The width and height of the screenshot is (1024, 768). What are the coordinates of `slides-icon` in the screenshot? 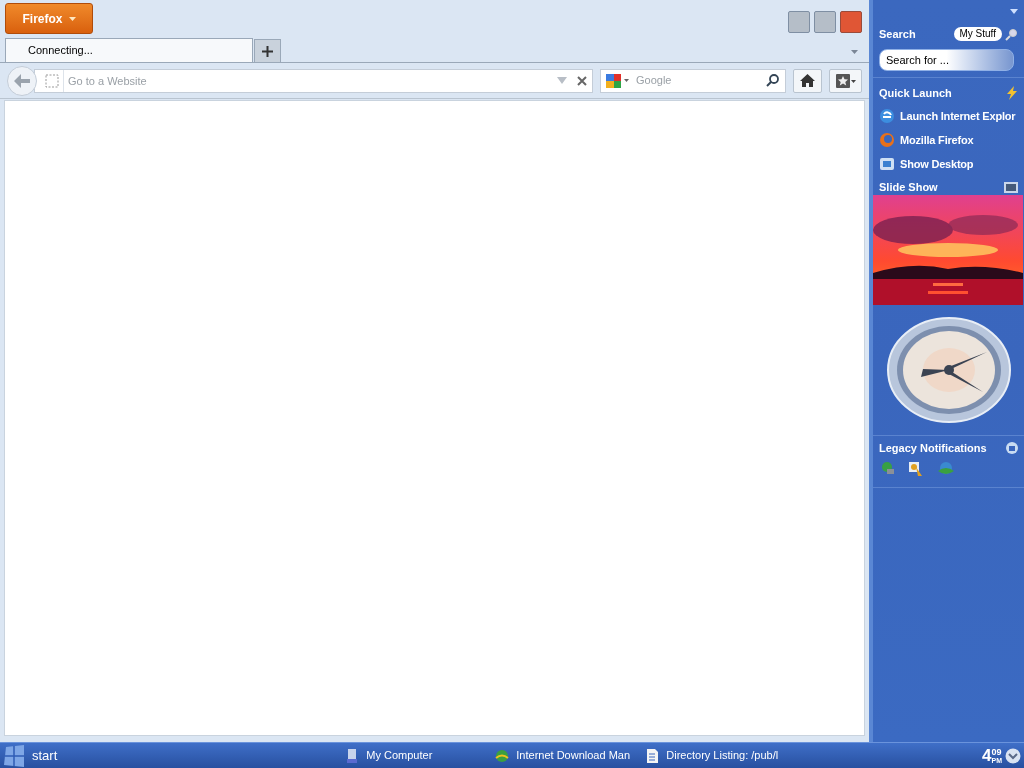 It's located at (1011, 187).